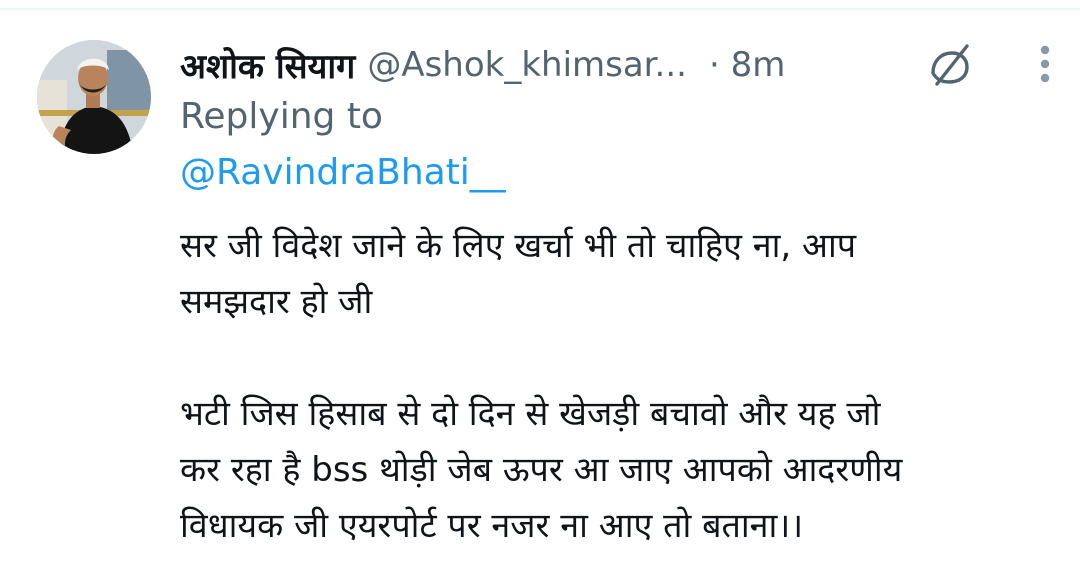  Describe the element at coordinates (950, 65) in the screenshot. I see `muted-conversation-icon` at that location.